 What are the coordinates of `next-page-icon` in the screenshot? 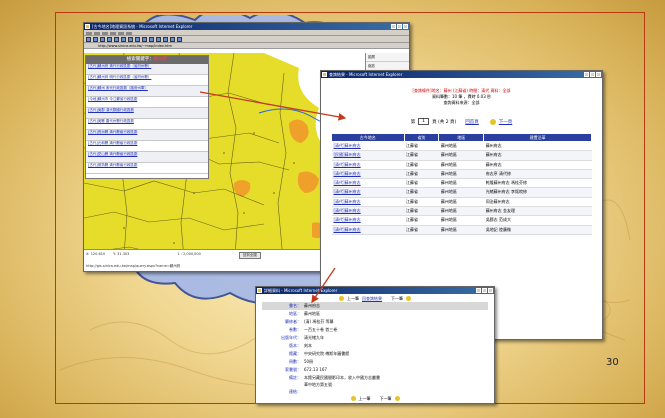 It's located at (492, 121).